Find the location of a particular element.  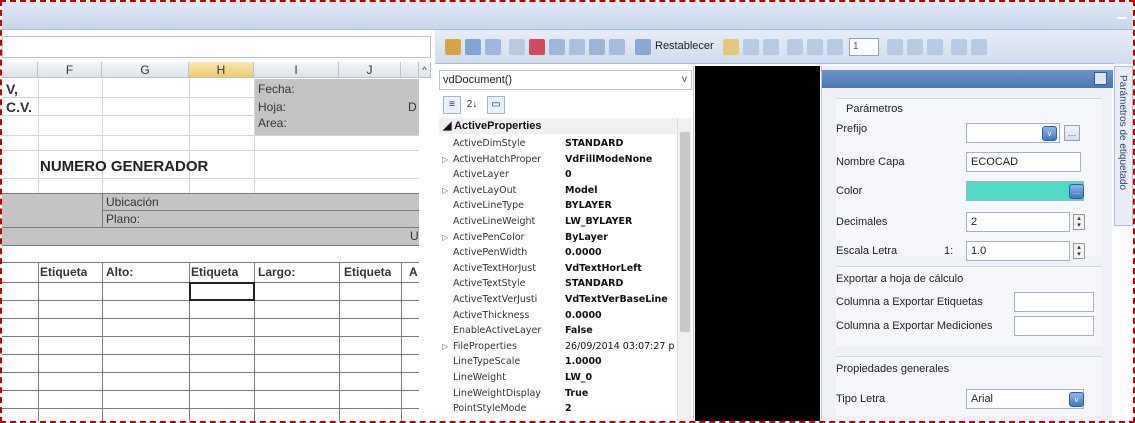

save-icon is located at coordinates (537, 47).